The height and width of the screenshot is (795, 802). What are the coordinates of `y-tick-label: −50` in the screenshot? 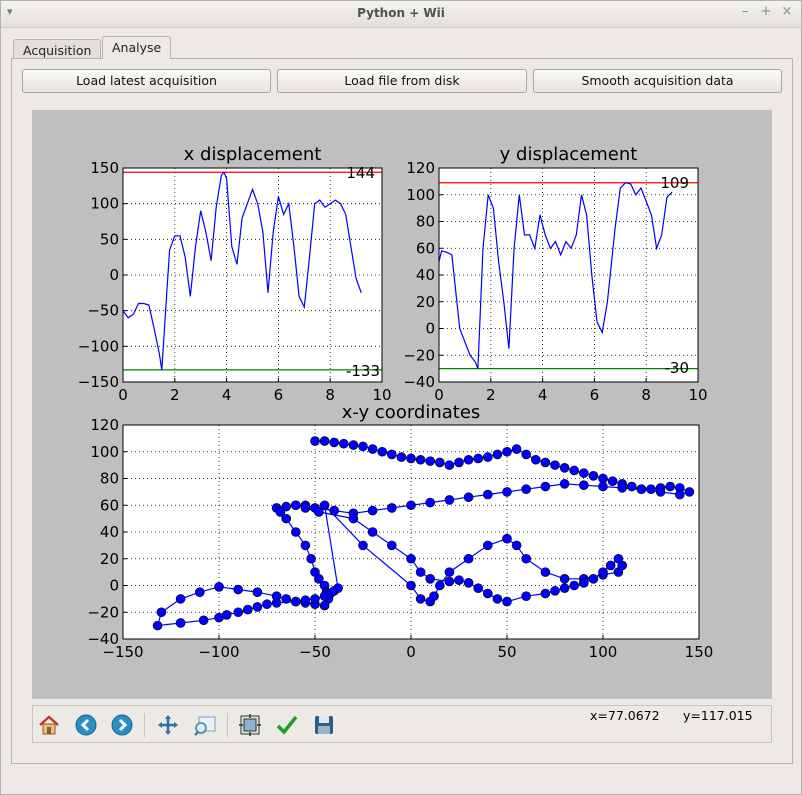 It's located at (103, 311).